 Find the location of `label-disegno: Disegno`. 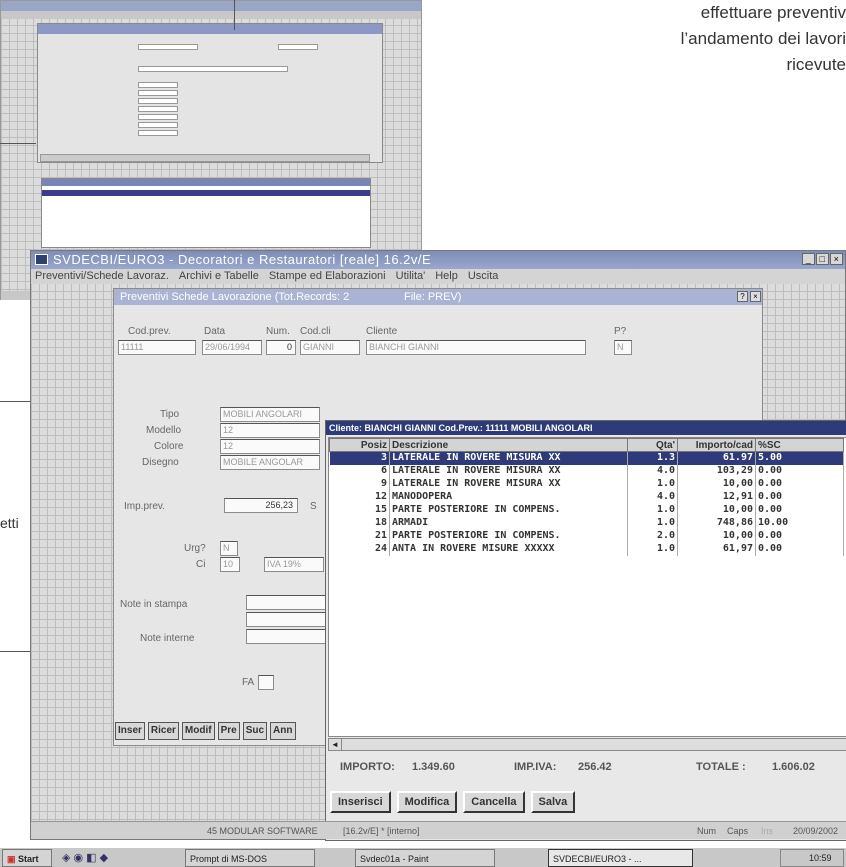

label-disegno: Disegno is located at coordinates (160, 462).